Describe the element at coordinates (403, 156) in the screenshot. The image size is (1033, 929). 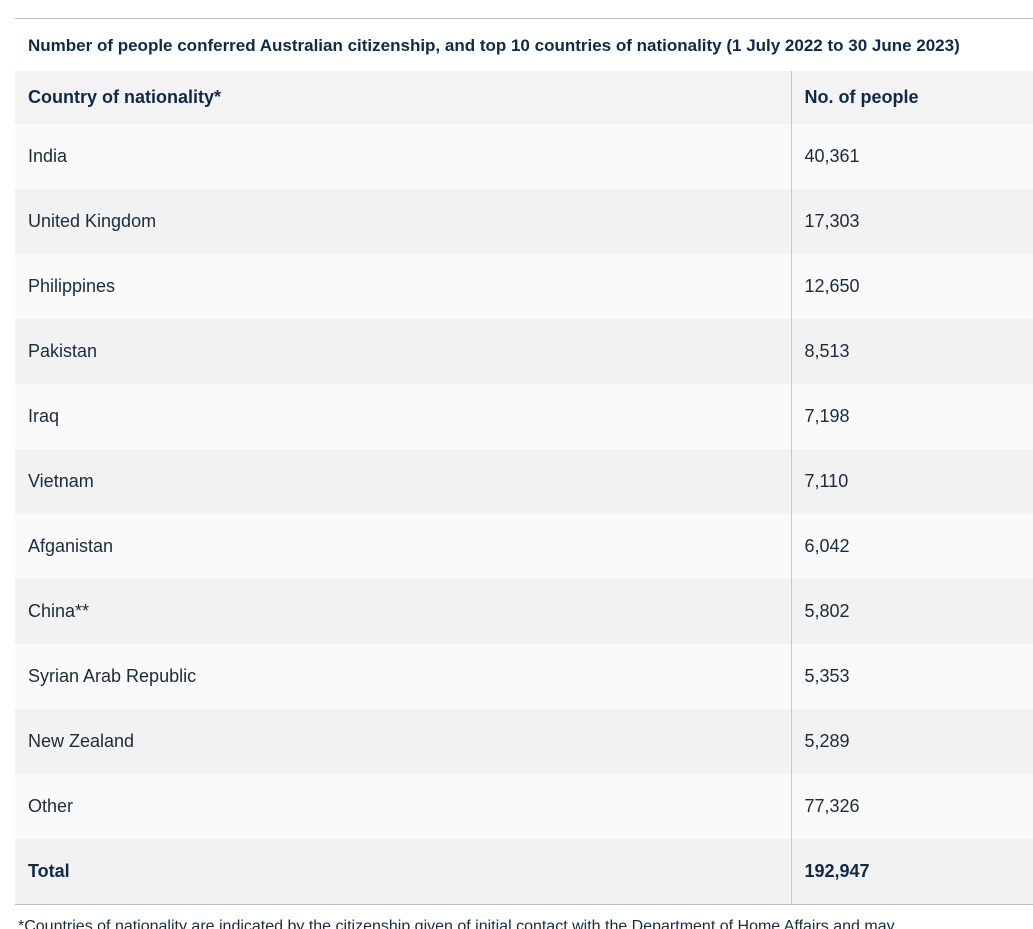
I see `country-cell: India` at that location.